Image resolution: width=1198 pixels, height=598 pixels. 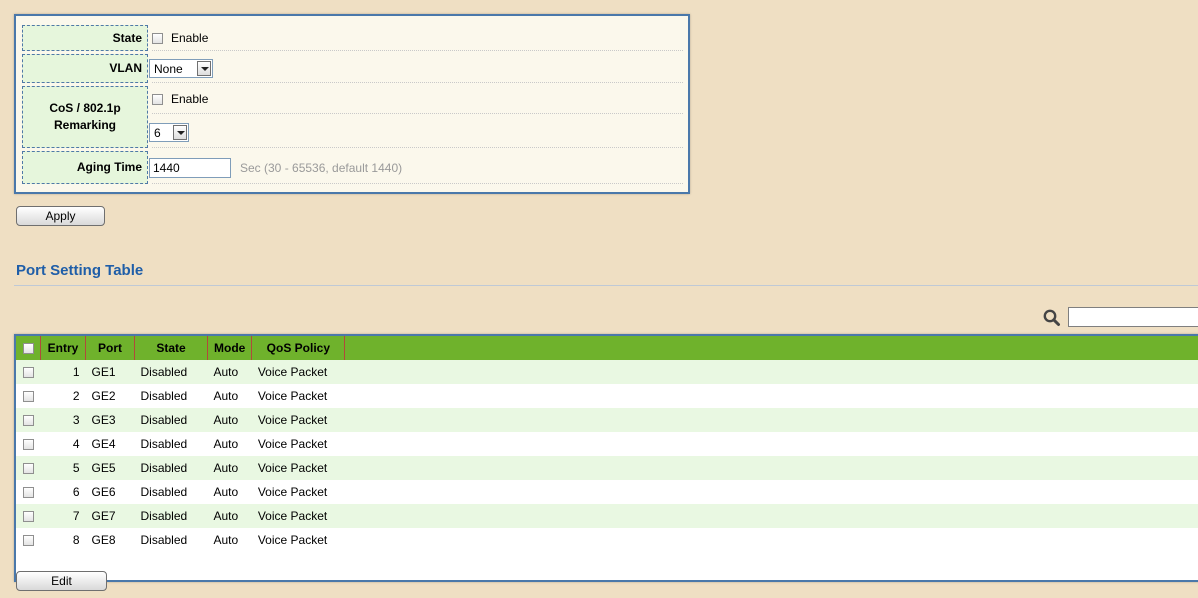 What do you see at coordinates (103, 492) in the screenshot?
I see `cell-port: GE6` at bounding box center [103, 492].